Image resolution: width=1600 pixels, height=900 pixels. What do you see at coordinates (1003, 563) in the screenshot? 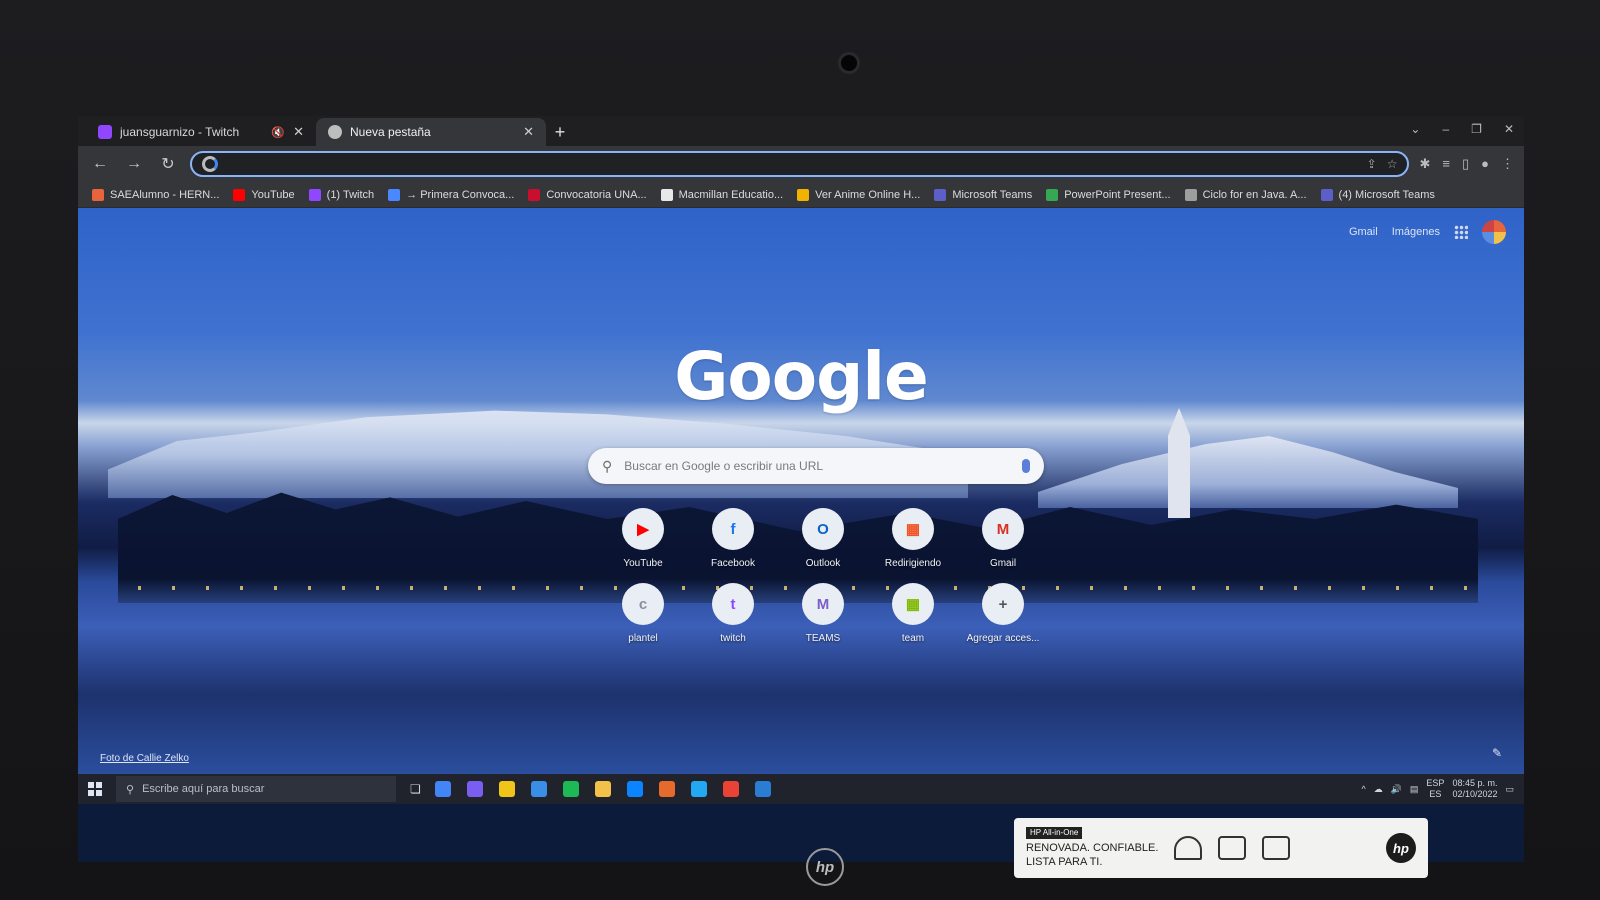
I see `shortcut-label: Gmail` at bounding box center [1003, 563].